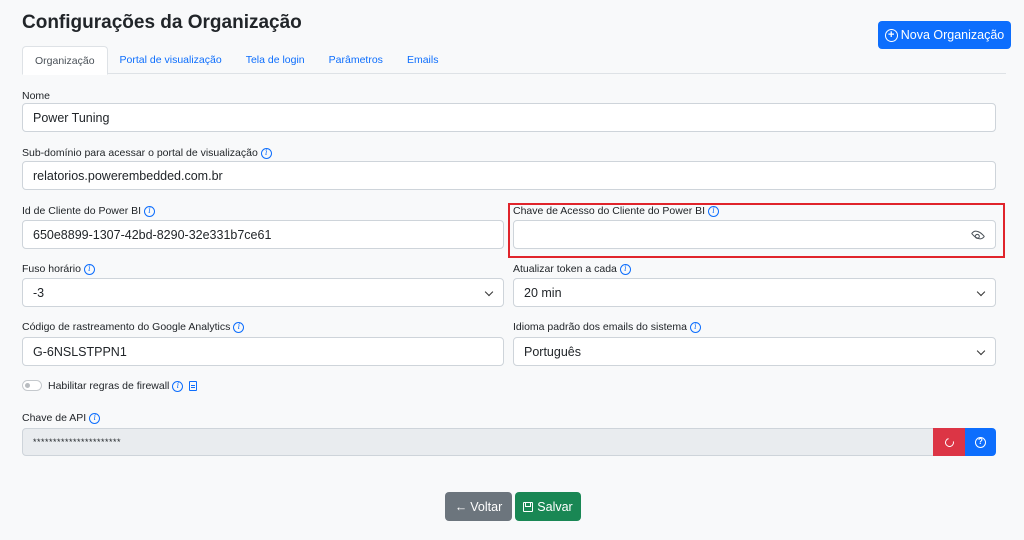  I want to click on question-circle-icon: ?, so click(980, 442).